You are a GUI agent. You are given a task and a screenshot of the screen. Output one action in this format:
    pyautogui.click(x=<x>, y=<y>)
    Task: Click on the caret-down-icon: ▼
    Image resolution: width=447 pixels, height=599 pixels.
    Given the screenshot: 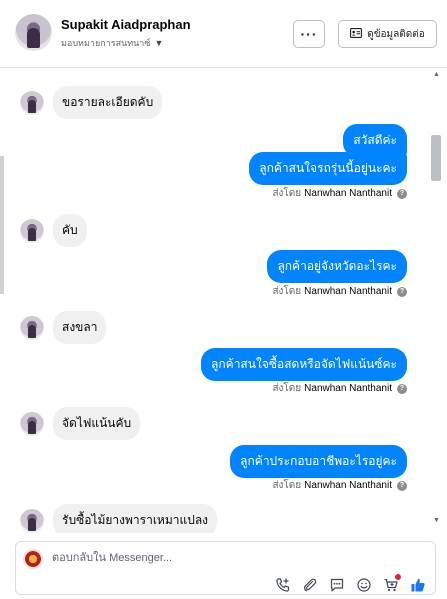 What is the action you would take?
    pyautogui.click(x=159, y=43)
    